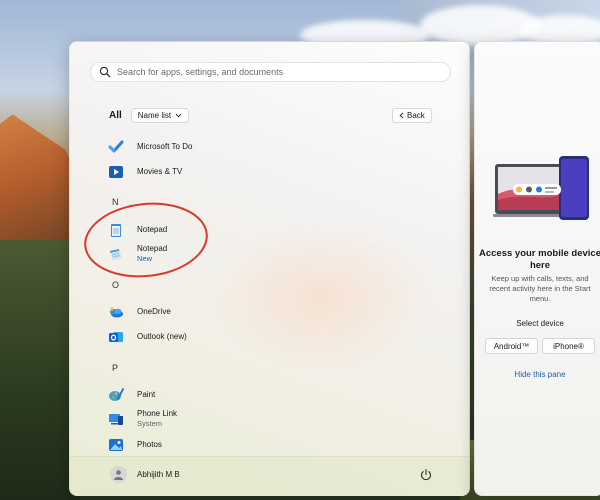 This screenshot has width=600, height=500. Describe the element at coordinates (540, 323) in the screenshot. I see `select-device-label: Select device` at that location.